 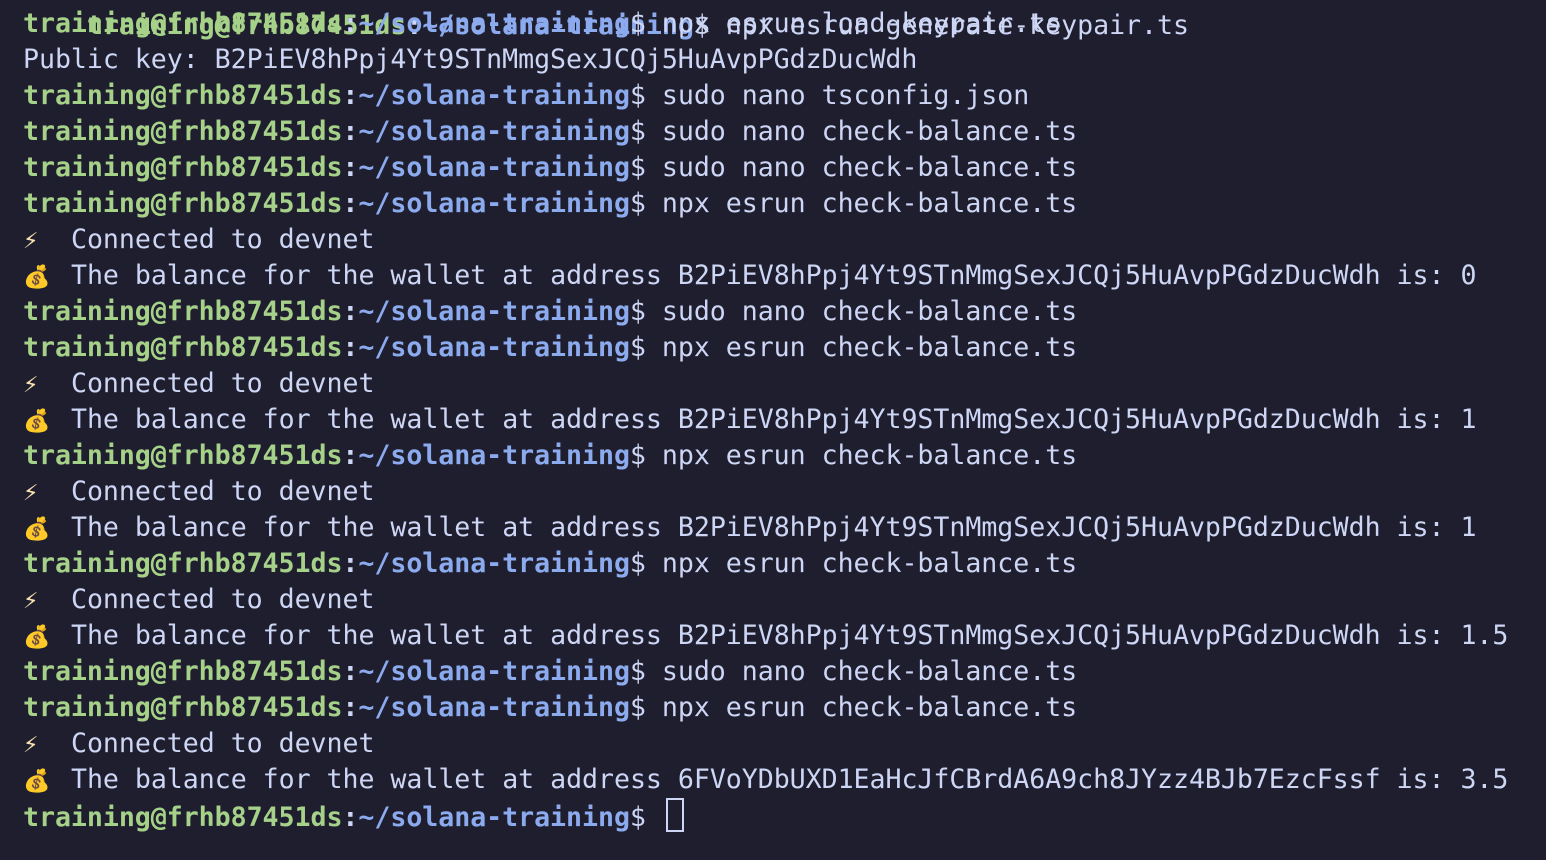 I want to click on command-text: npx esrun load-keypair.ts, so click(x=861, y=23).